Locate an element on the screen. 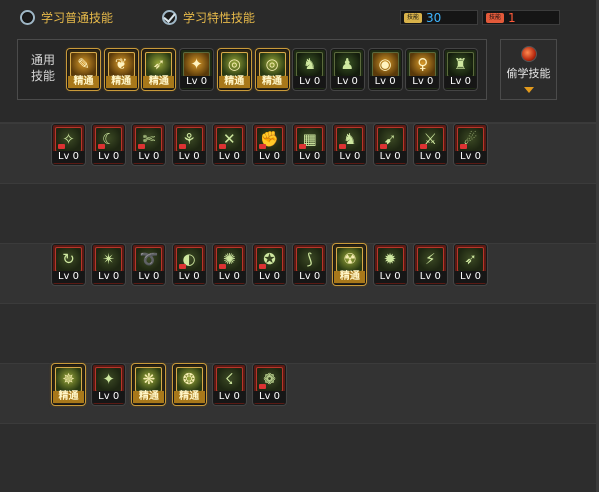 This screenshot has width=599, height=492. skill-icon: ✹ Lv 0 is located at coordinates (390, 264).